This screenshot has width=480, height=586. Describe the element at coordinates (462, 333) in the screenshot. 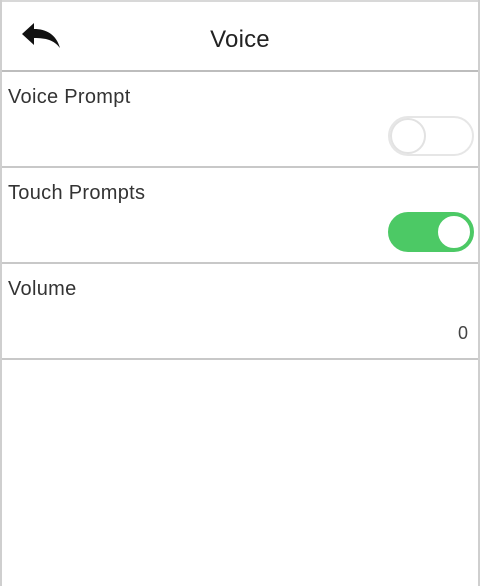

I see `volume-value: 0` at that location.